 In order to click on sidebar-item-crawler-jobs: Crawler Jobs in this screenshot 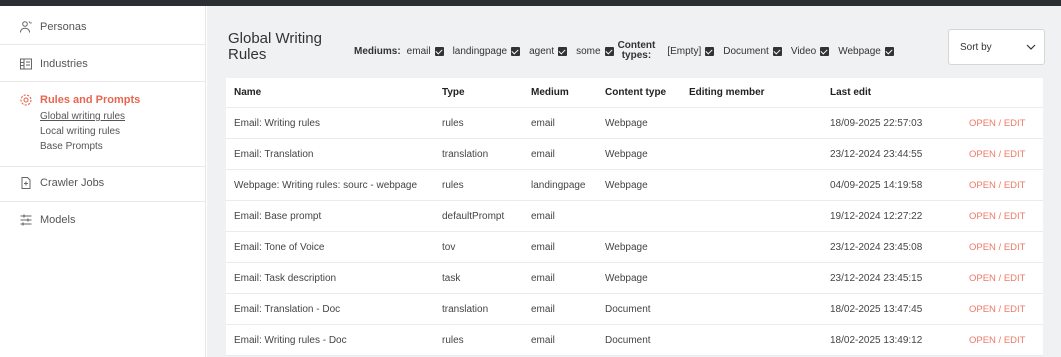, I will do `click(103, 183)`.